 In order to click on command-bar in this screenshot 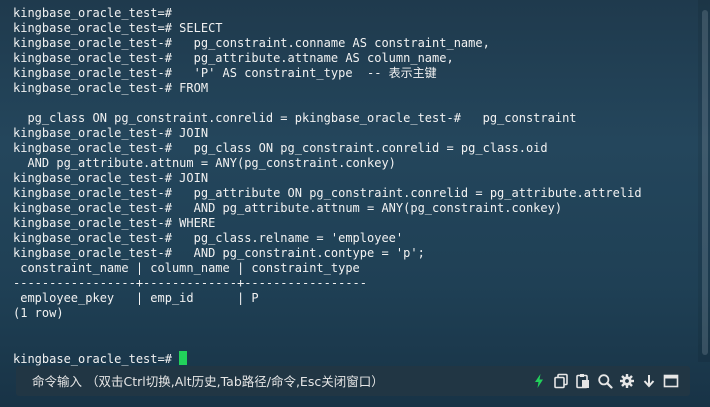, I will do `click(353, 381)`.